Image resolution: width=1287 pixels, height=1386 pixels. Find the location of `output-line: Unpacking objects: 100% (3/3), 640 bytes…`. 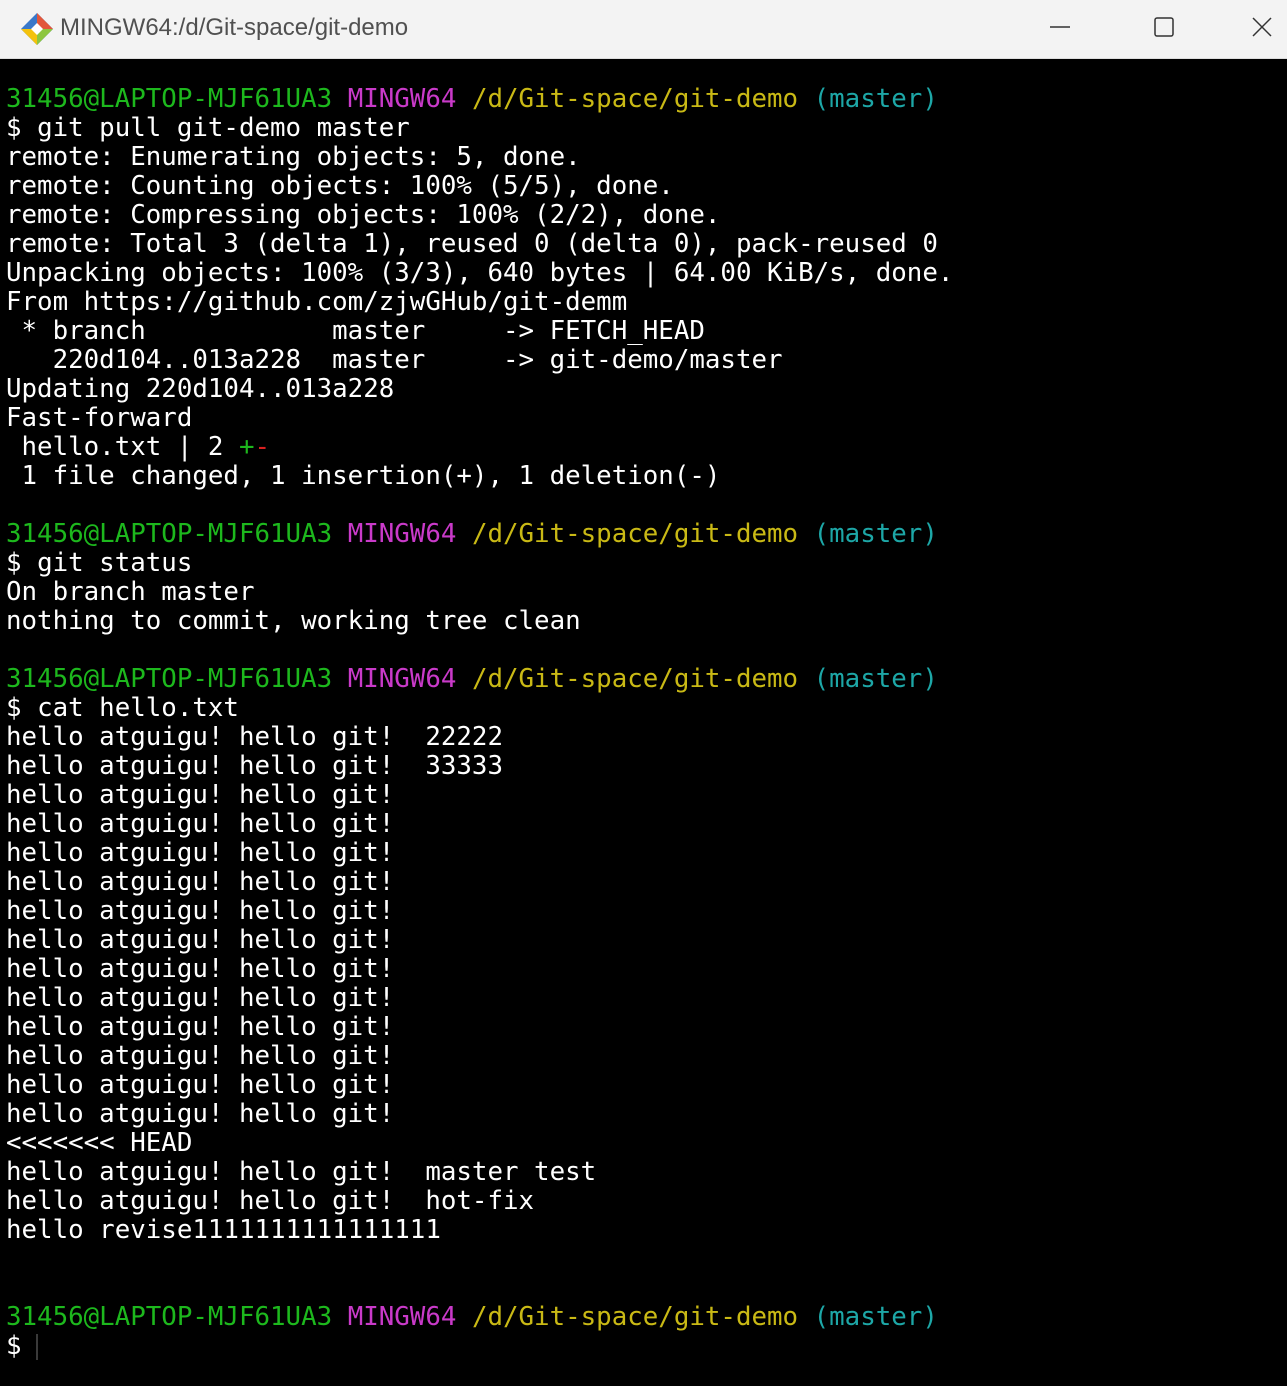

output-line: Unpacking objects: 100% (3/3), 640 bytes… is located at coordinates (480, 273).